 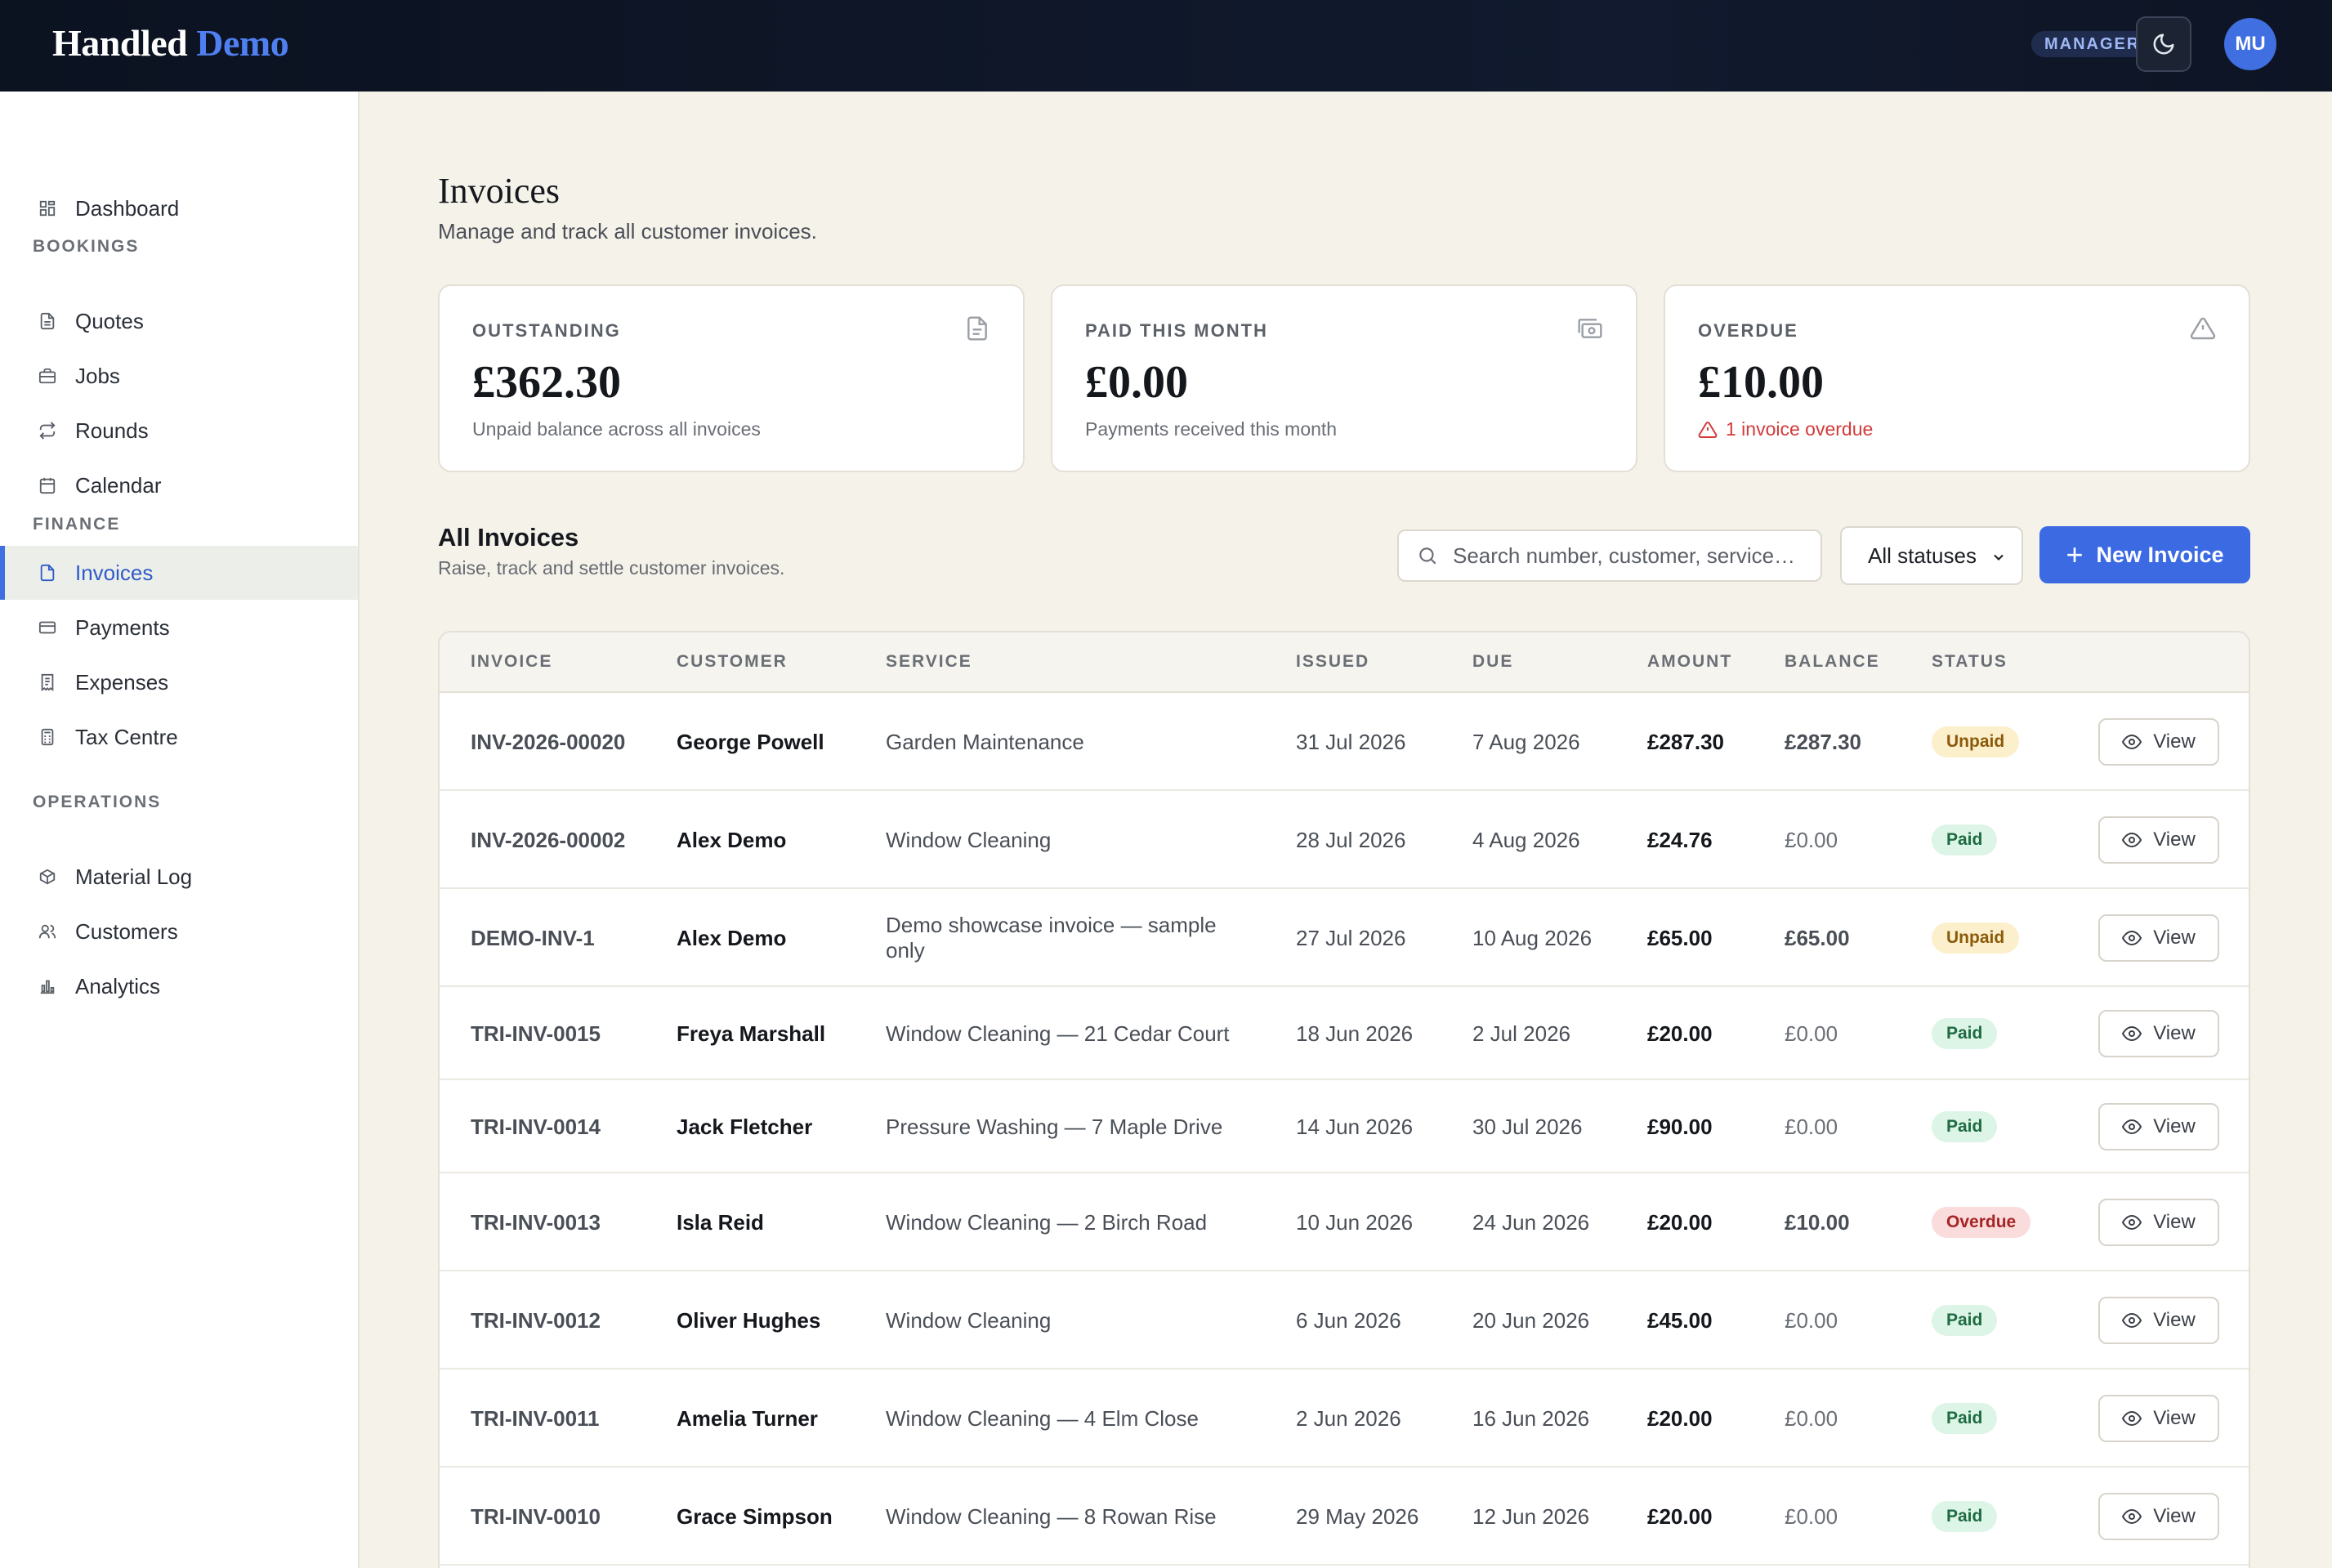 I want to click on due-date-cell: 7 Aug 2026, so click(x=1545, y=742).